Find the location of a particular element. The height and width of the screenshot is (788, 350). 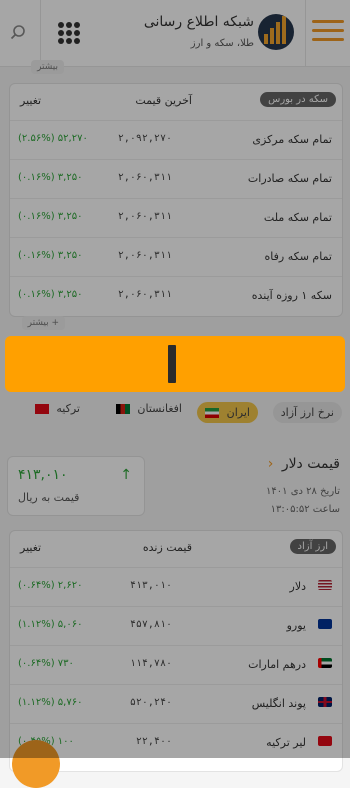

ad-banner is located at coordinates (175, 364).